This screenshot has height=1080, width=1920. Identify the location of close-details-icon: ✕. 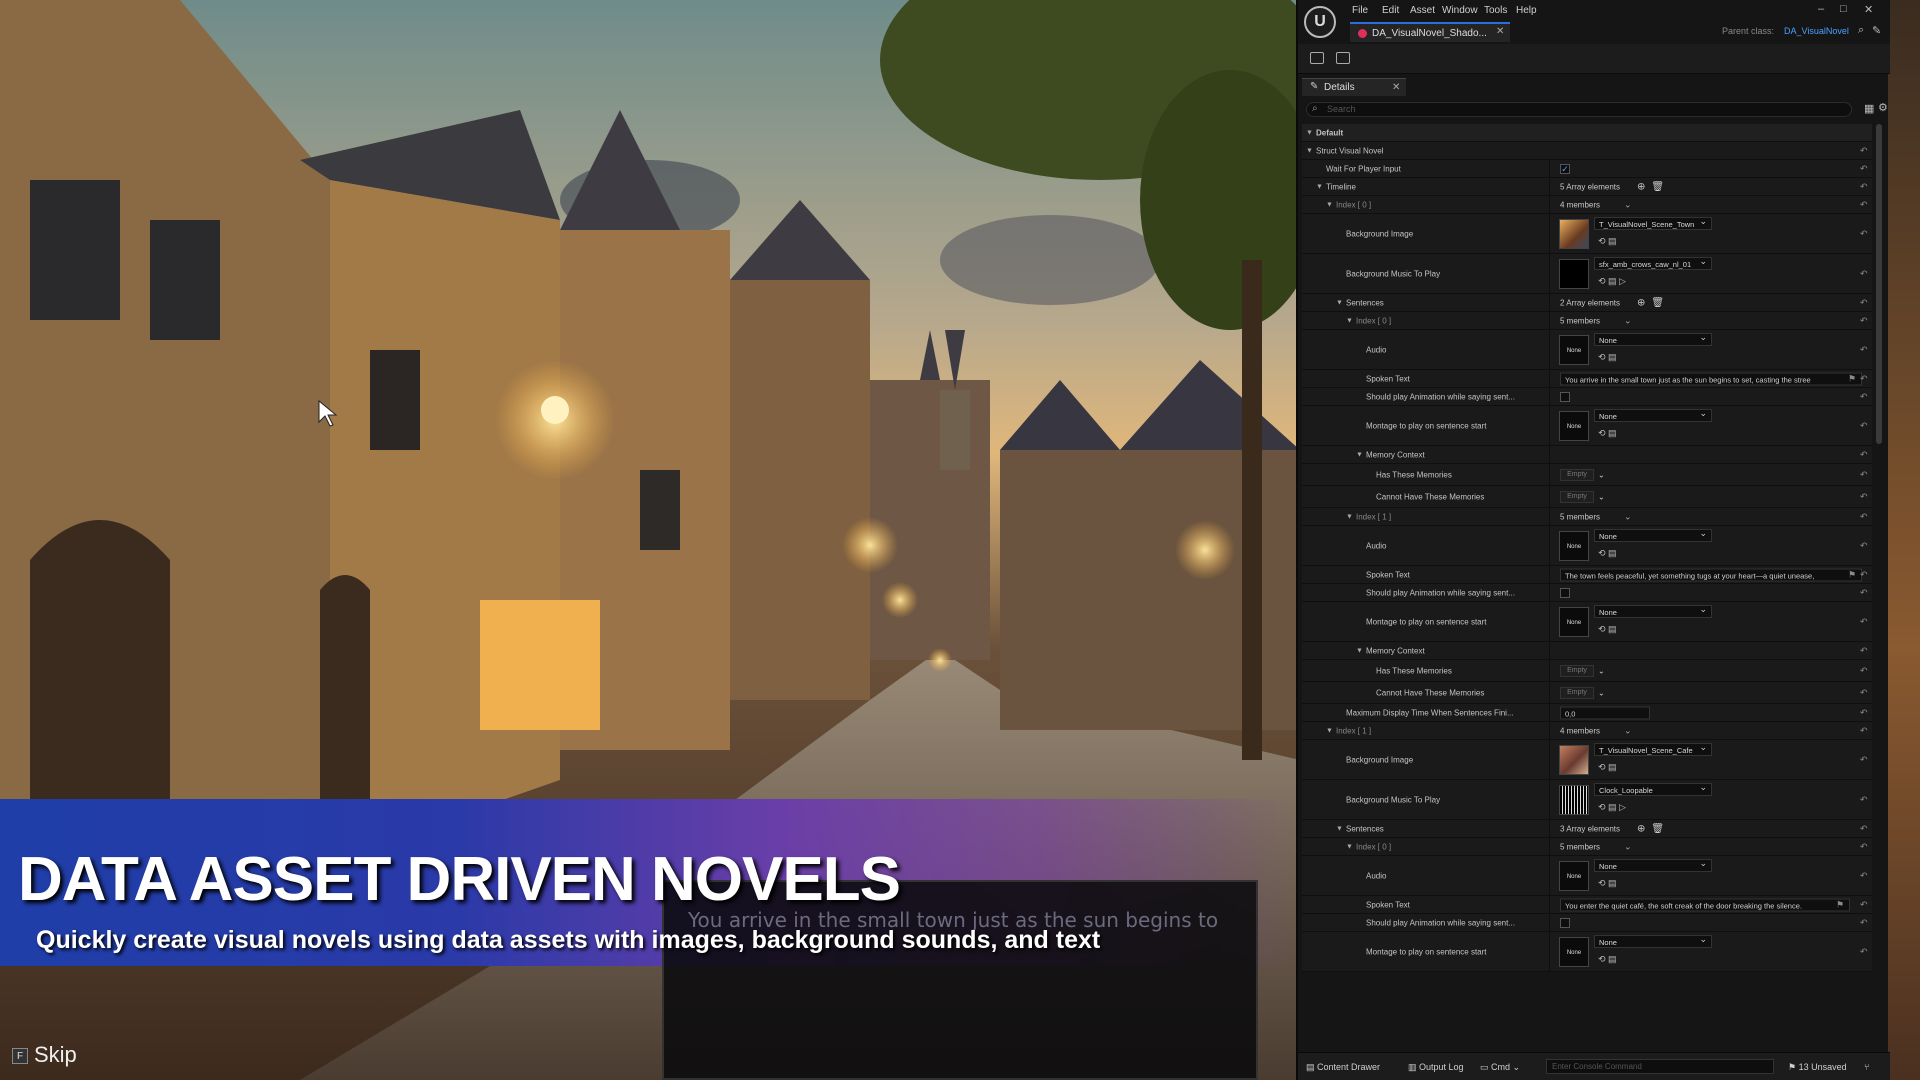
(1396, 87).